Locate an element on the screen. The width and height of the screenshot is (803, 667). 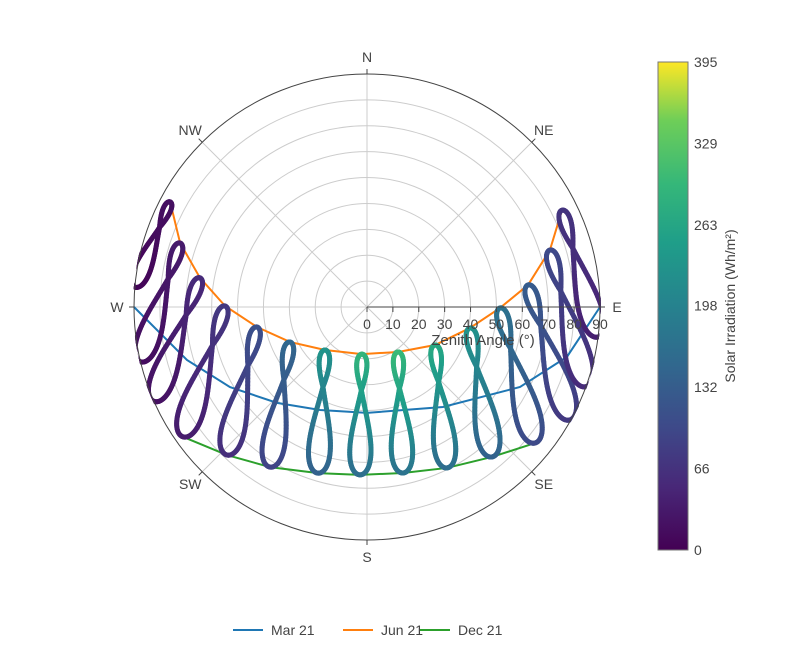
radial-tick-label: 40 is located at coordinates (471, 324).